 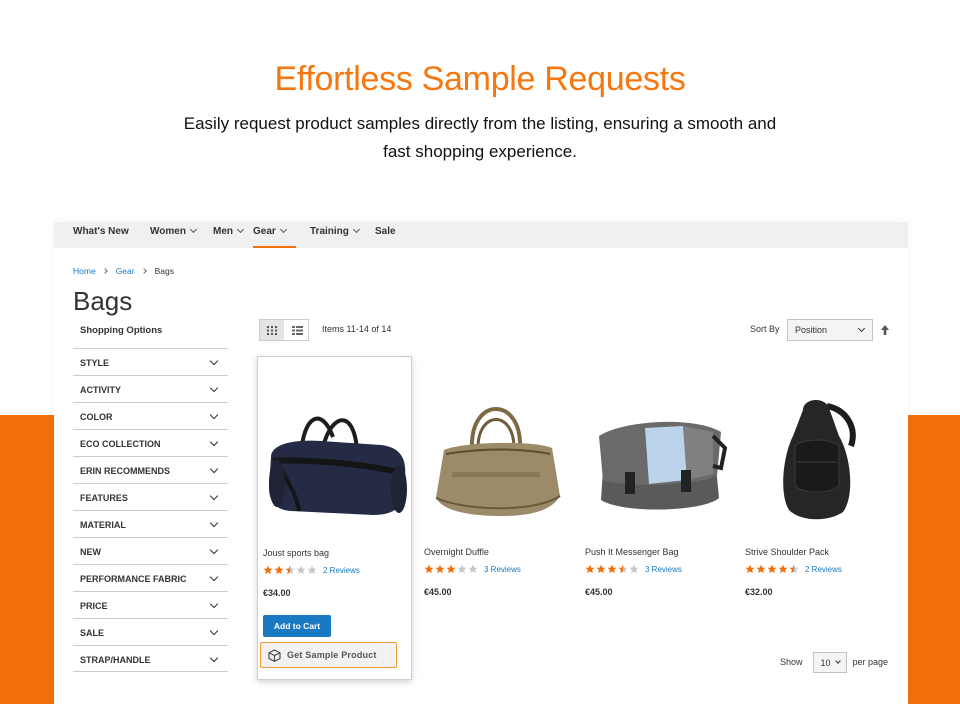 What do you see at coordinates (94, 606) in the screenshot?
I see `filter-label: PRICE` at bounding box center [94, 606].